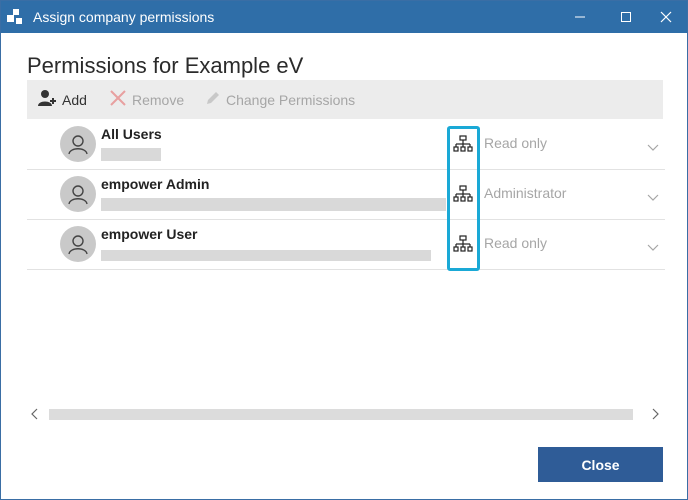 This screenshot has height=500, width=688. What do you see at coordinates (346, 195) in the screenshot?
I see `table-row: empower Admin Administrator` at bounding box center [346, 195].